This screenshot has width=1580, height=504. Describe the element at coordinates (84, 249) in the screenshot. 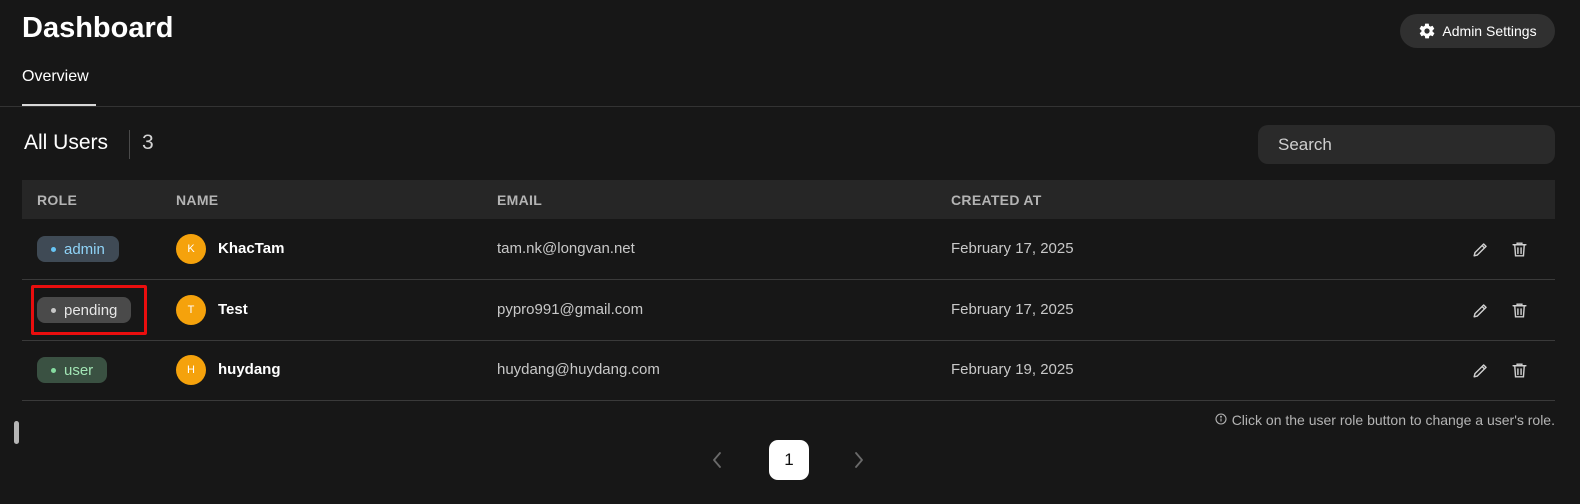

I see `role-label: admin` at that location.